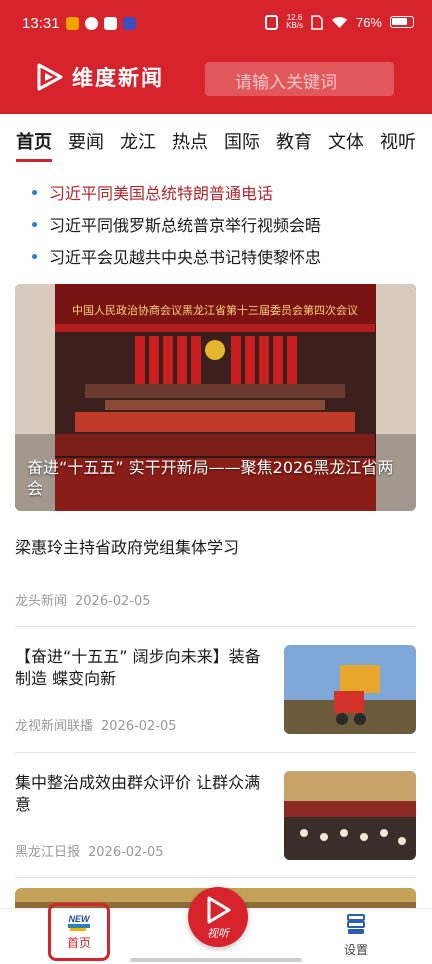 Image resolution: width=432 pixels, height=964 pixels. Describe the element at coordinates (272, 22) in the screenshot. I see `vibrate-icon` at that location.